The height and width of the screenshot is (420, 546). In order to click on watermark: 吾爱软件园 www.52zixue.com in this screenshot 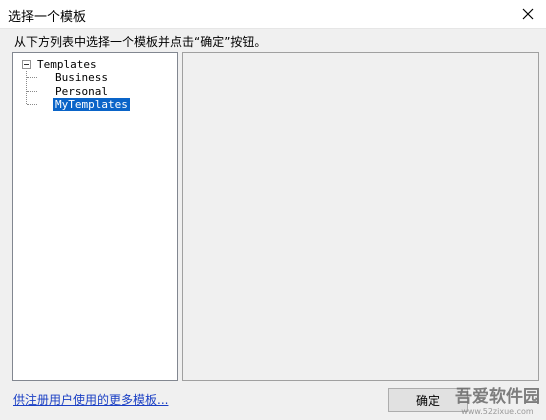, I will do `click(497, 399)`.